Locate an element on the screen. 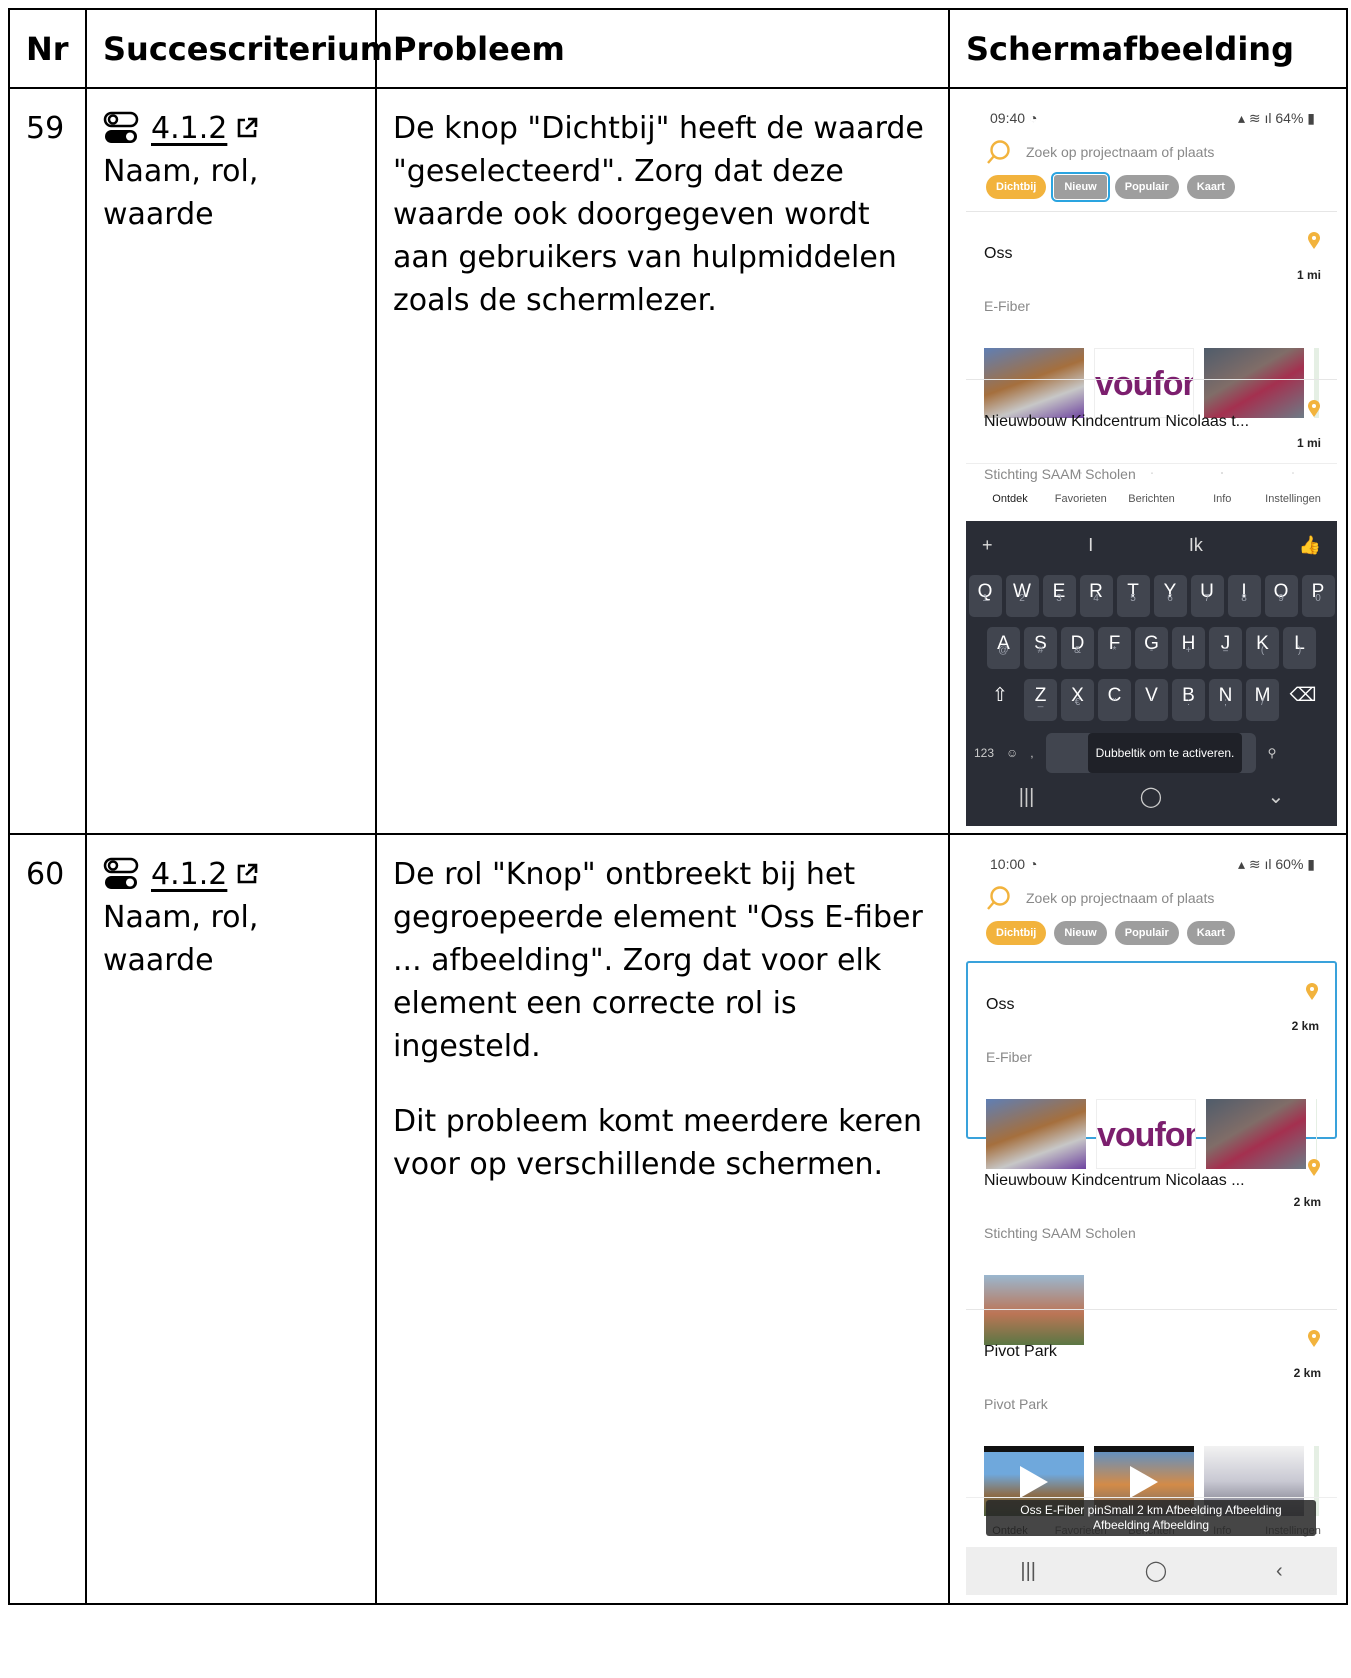  criterion-name: Naam, rol, waarde is located at coordinates (181, 193).